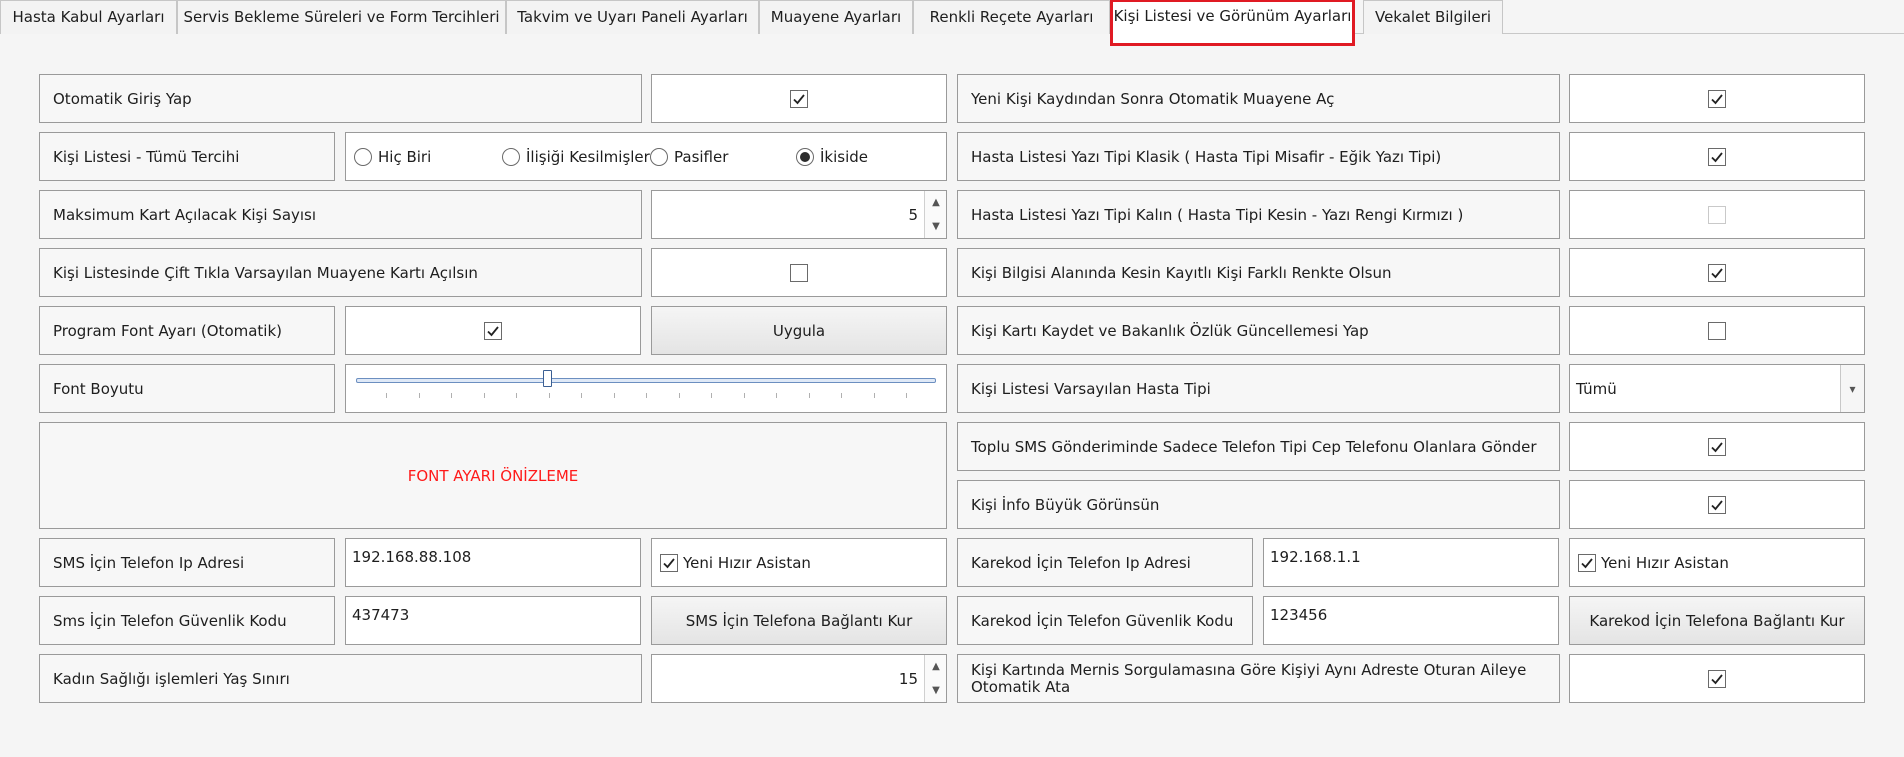  What do you see at coordinates (340, 98) in the screenshot?
I see `auto-login-label: Otomatik Giriş Yap` at bounding box center [340, 98].